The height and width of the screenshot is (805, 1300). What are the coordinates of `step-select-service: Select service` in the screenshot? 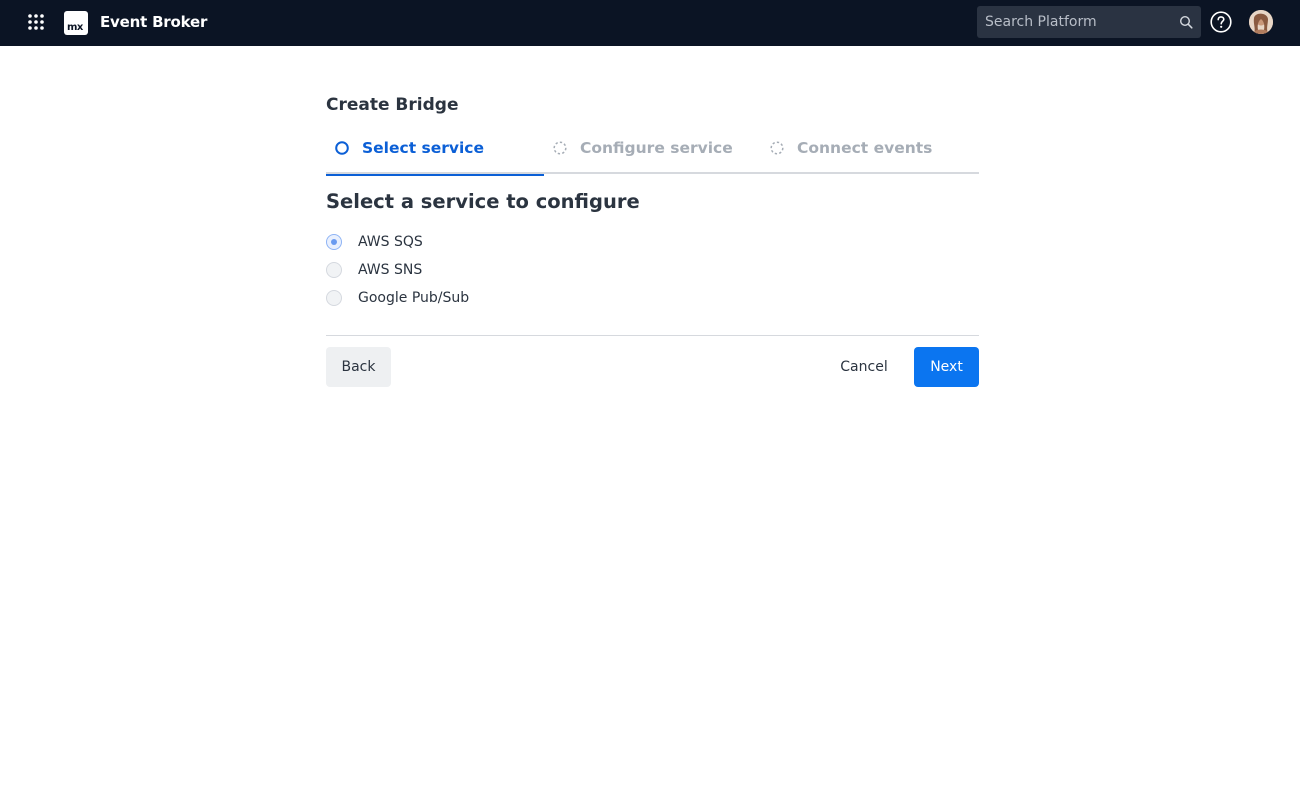 It's located at (435, 155).